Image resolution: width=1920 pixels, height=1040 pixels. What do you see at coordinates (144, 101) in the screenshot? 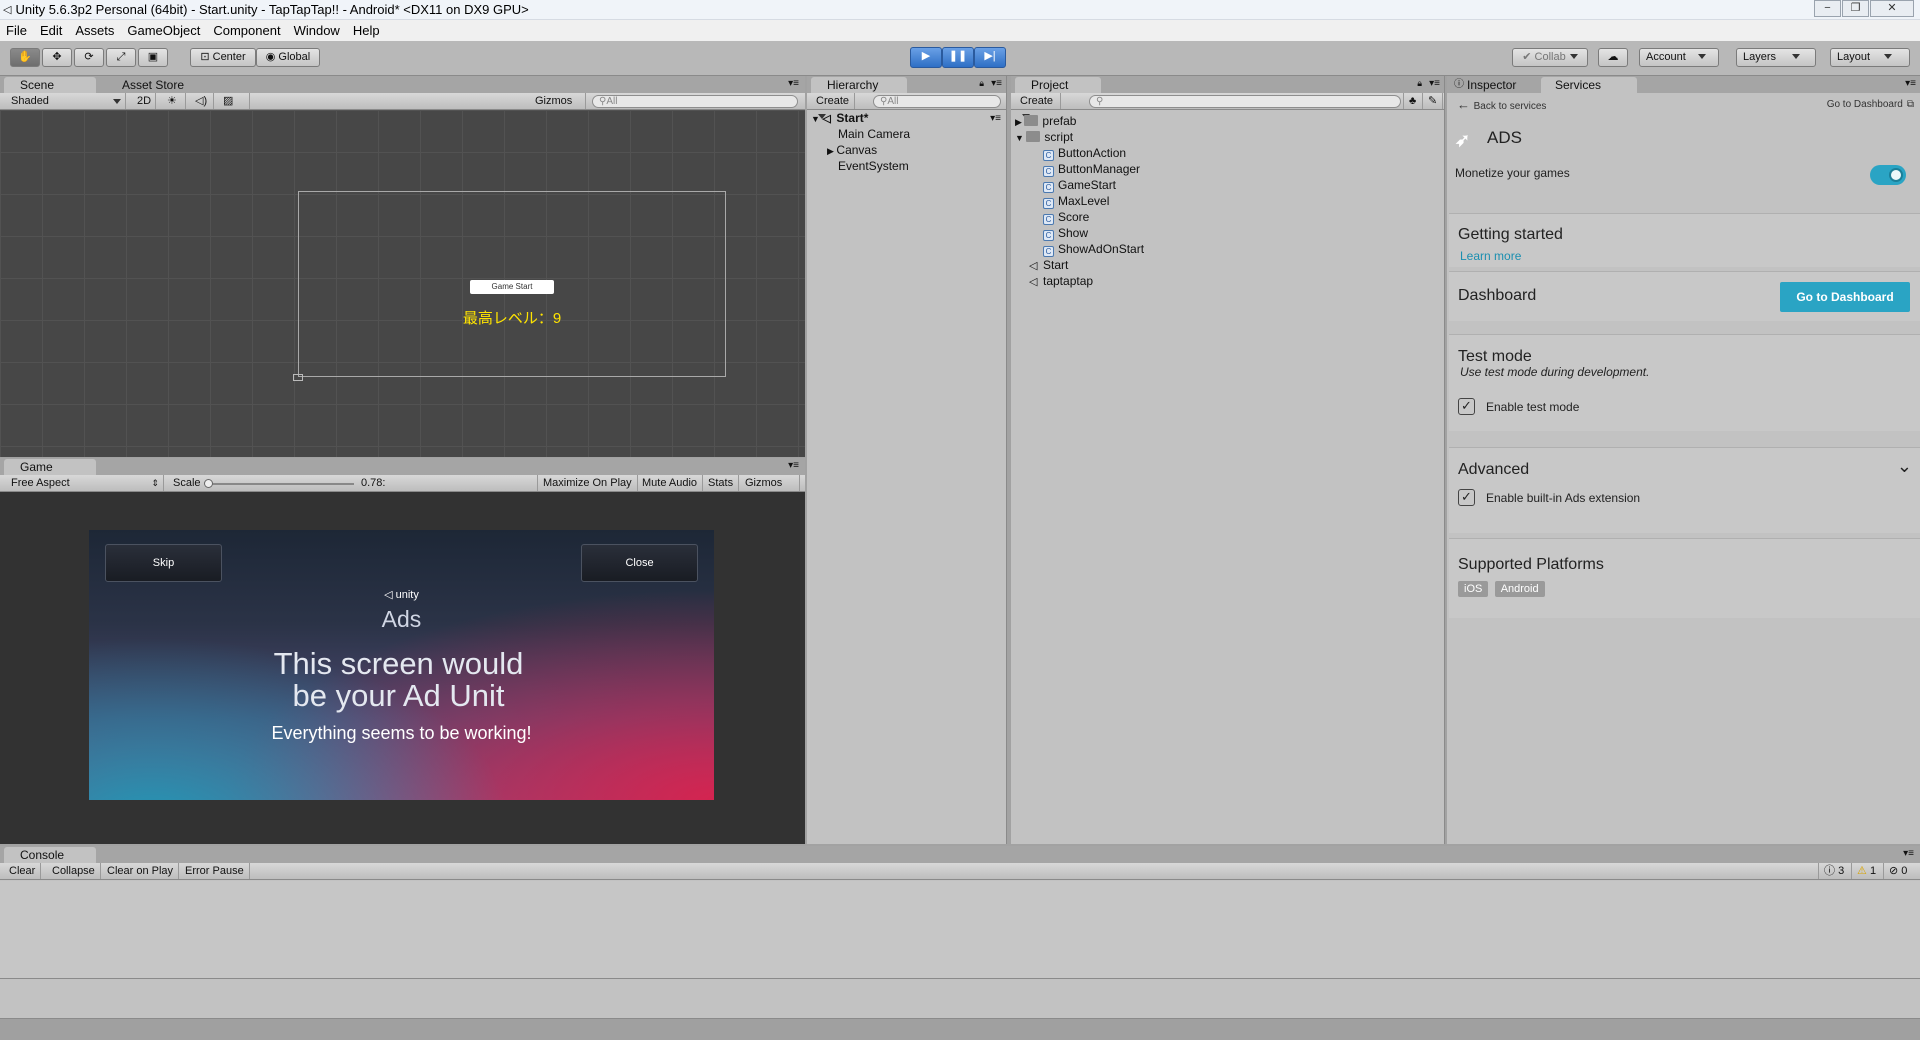
I see `2d-toggle: 2D` at bounding box center [144, 101].